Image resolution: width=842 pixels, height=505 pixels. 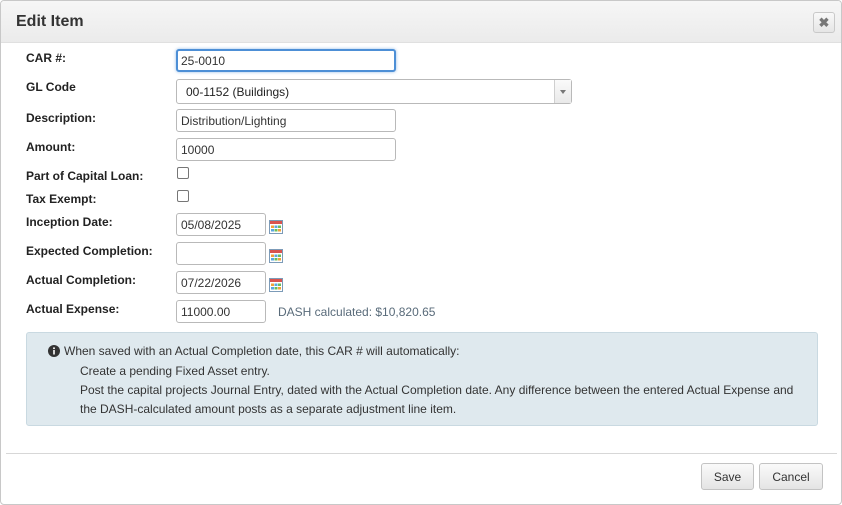 What do you see at coordinates (286, 149) in the screenshot?
I see `amount-input` at bounding box center [286, 149].